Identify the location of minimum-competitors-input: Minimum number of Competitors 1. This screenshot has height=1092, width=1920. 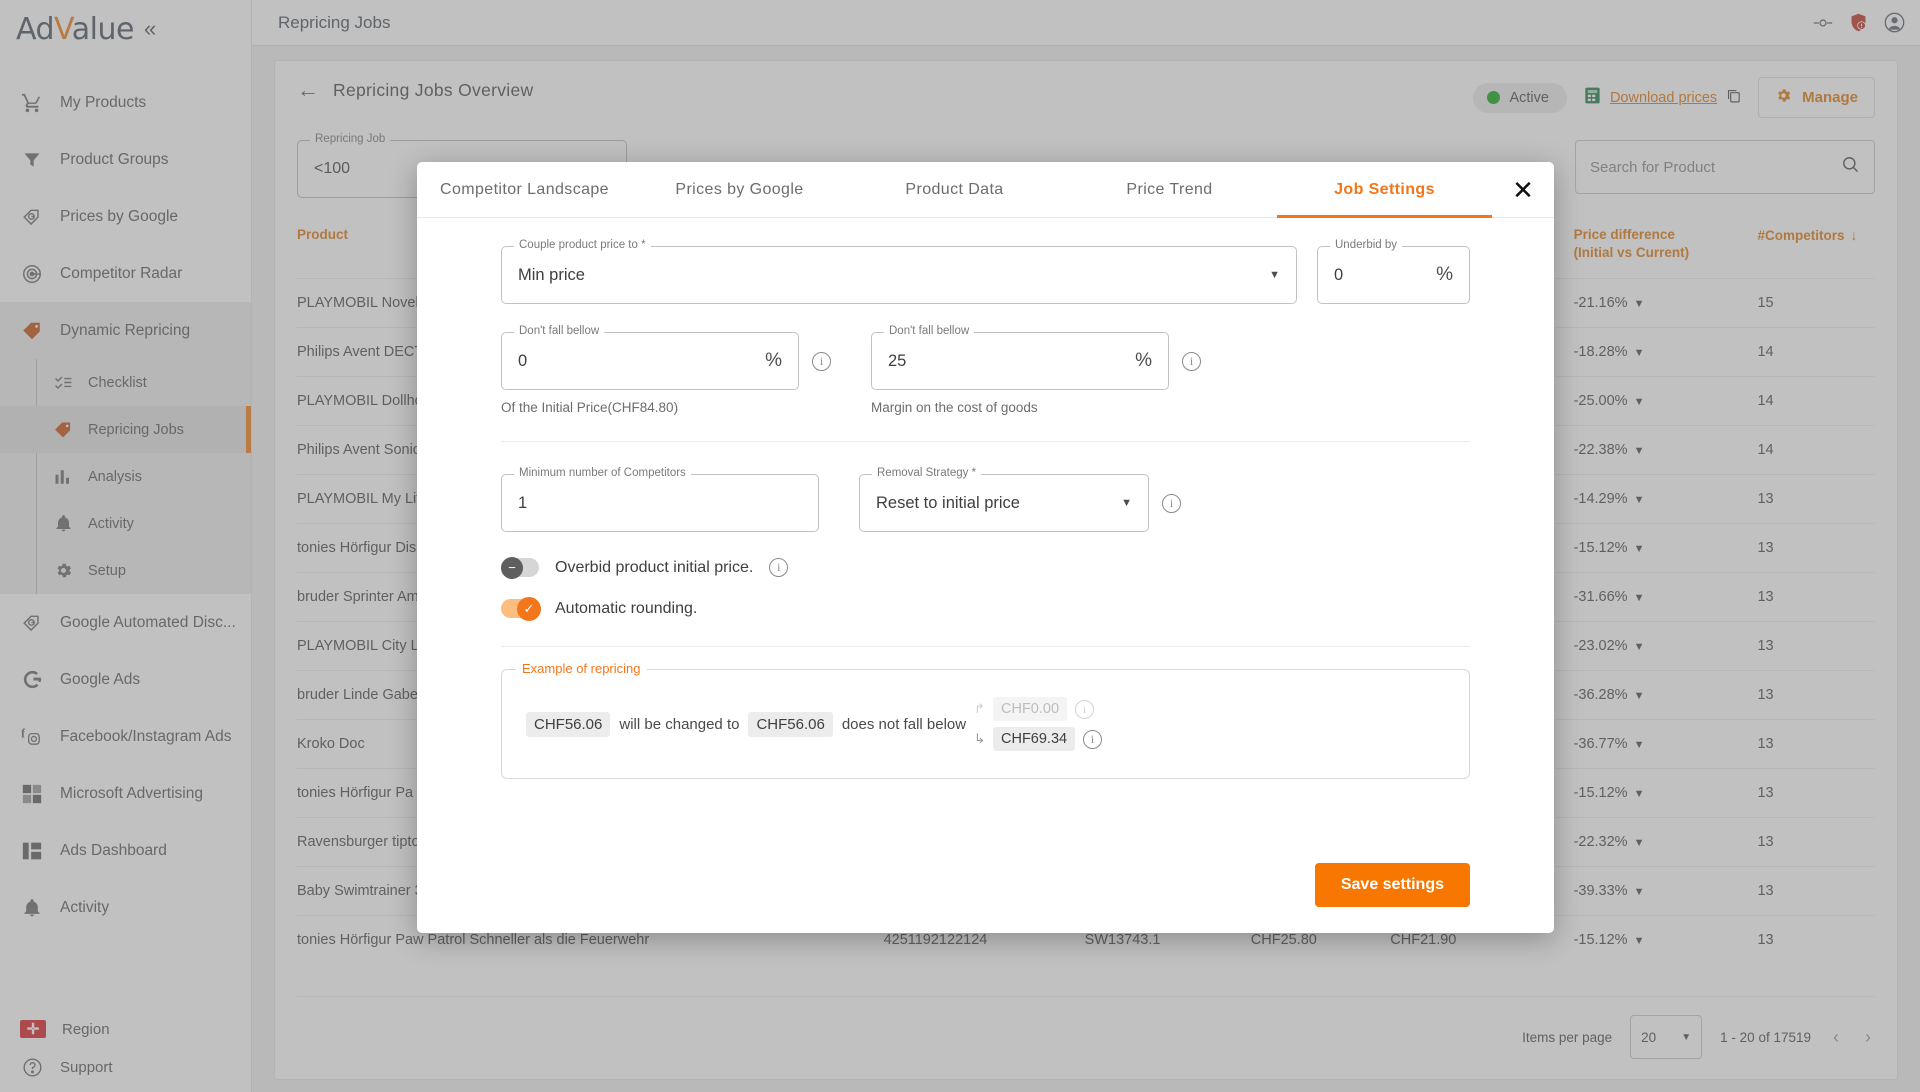
(660, 499).